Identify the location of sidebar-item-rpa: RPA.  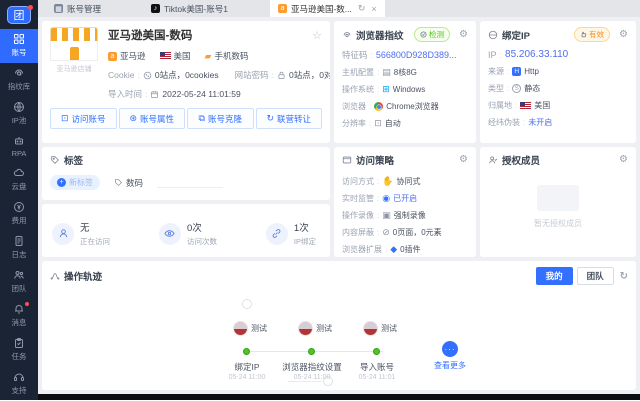
(19, 147).